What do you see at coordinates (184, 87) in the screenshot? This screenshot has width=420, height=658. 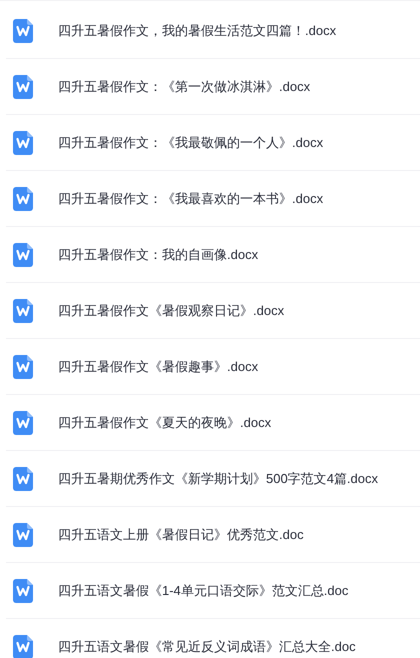 I see `file-name: 四升五暑假作文：《第一次做冰淇淋》.docx` at bounding box center [184, 87].